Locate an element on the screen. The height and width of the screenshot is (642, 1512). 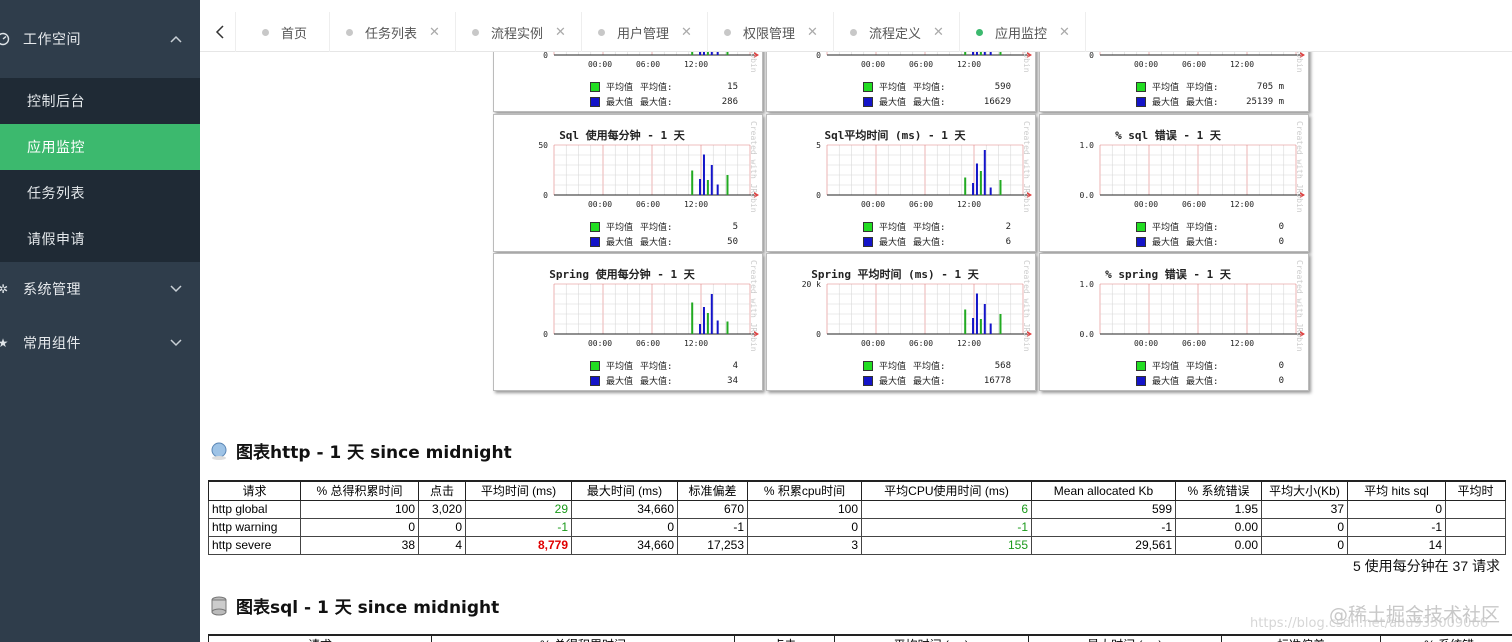
legend-row: 平均值 平均值: 4 is located at coordinates (664, 365).